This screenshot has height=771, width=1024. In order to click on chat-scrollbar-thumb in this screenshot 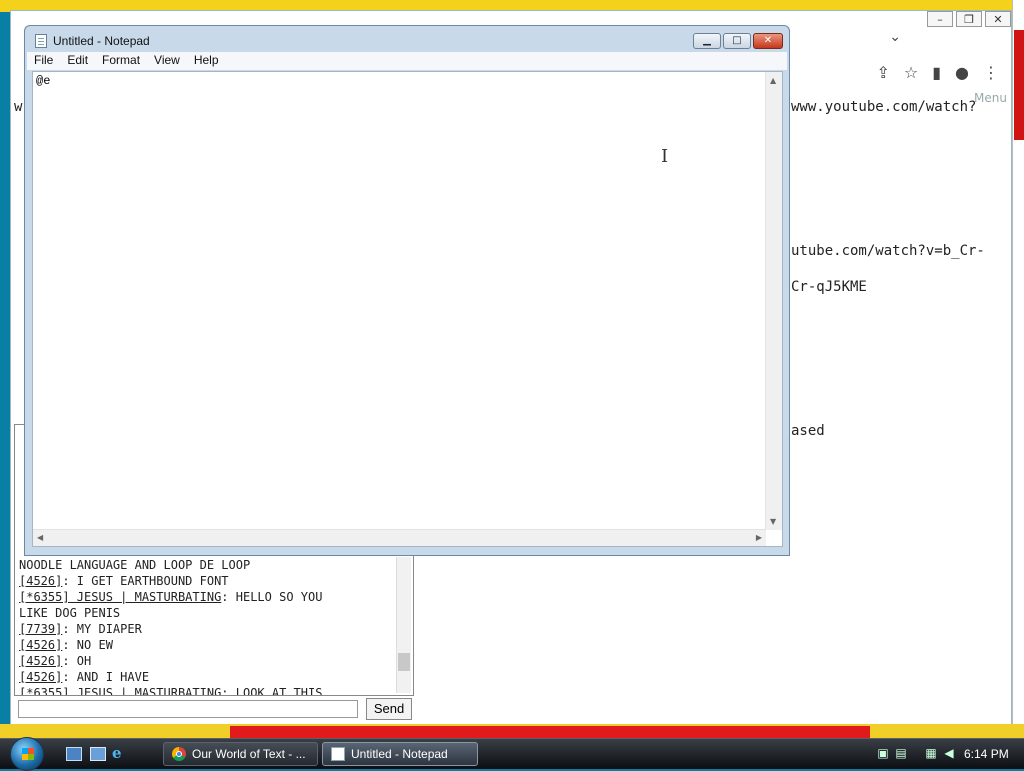, I will do `click(404, 662)`.